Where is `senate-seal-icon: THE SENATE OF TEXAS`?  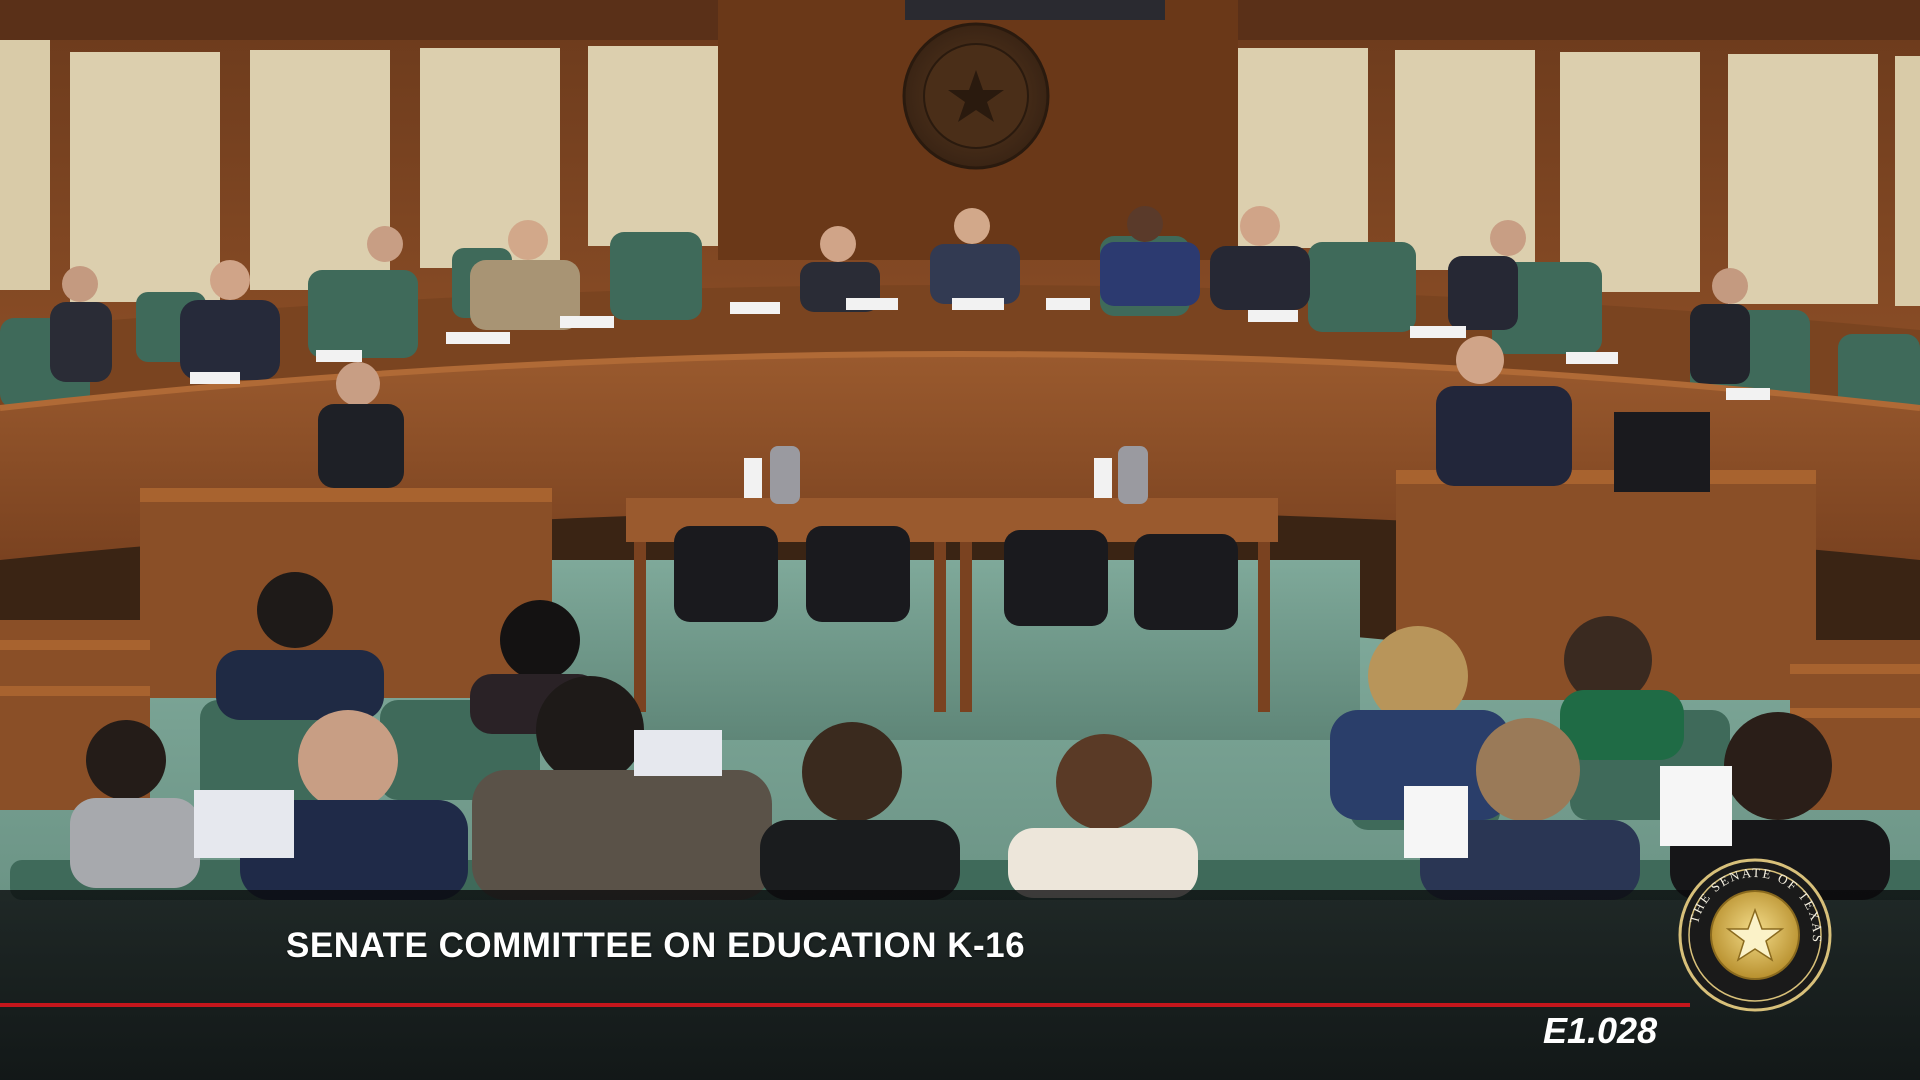
senate-seal-icon: THE SENATE OF TEXAS is located at coordinates (1755, 935).